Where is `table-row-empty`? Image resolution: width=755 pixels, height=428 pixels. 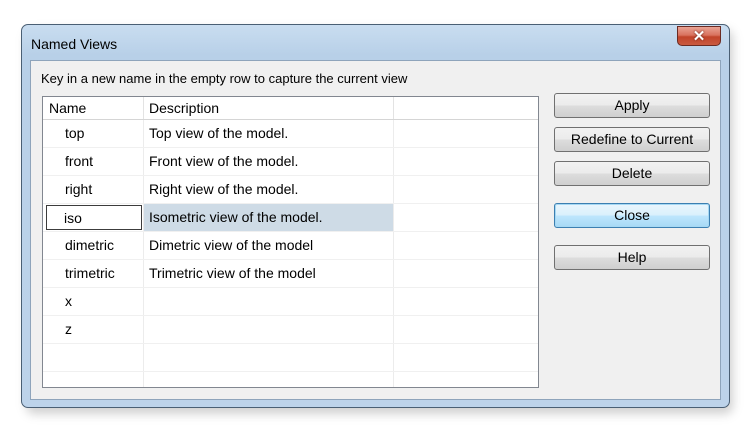
table-row-empty is located at coordinates (290, 358).